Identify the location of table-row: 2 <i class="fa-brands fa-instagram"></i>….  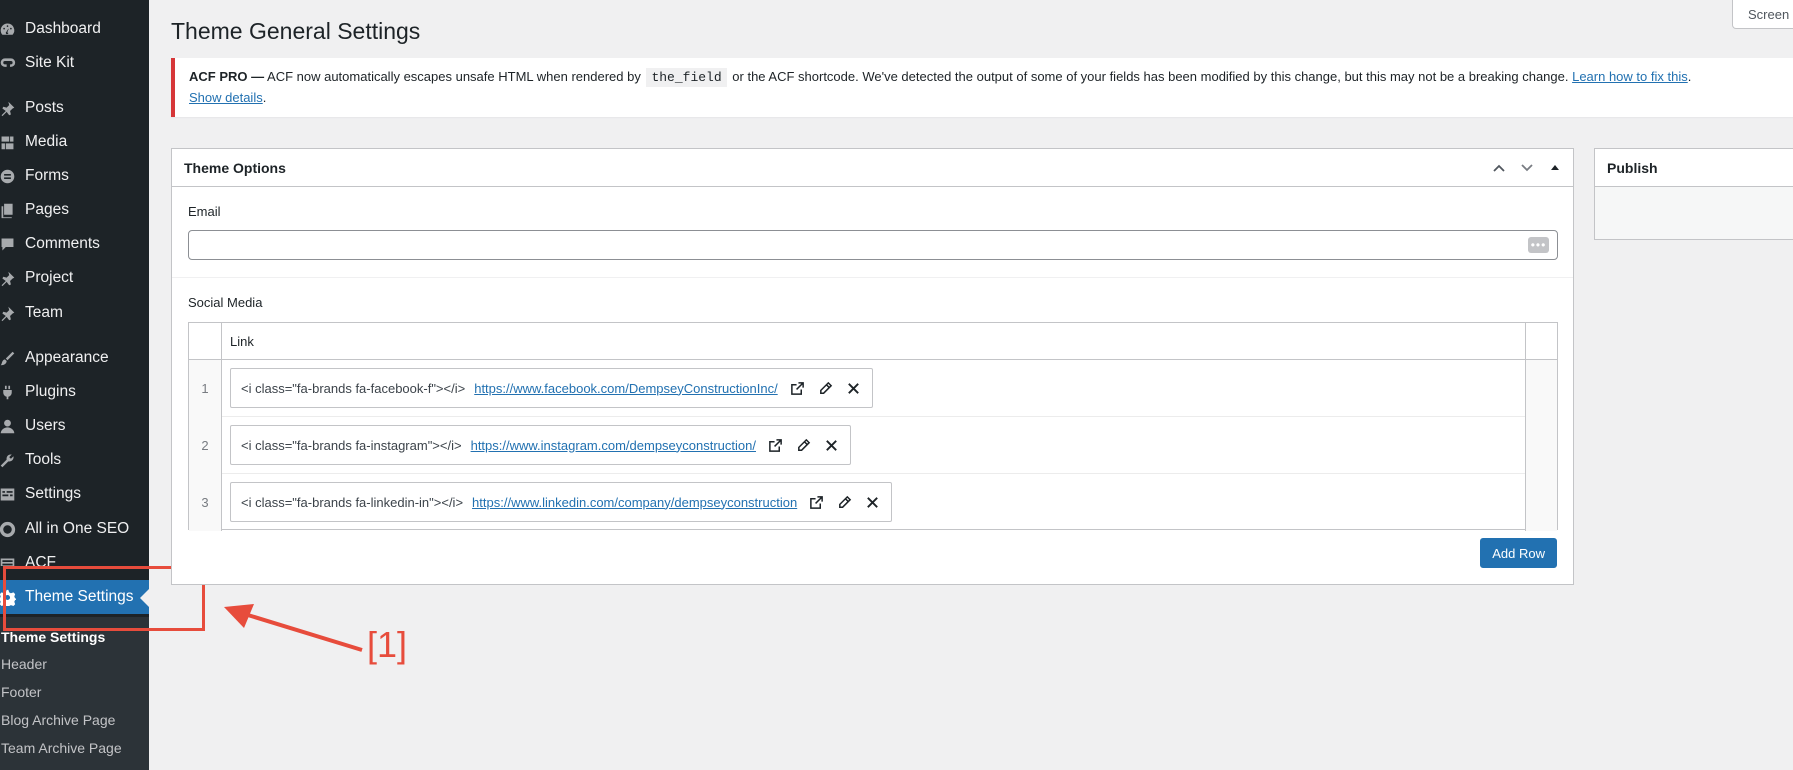
(873, 445).